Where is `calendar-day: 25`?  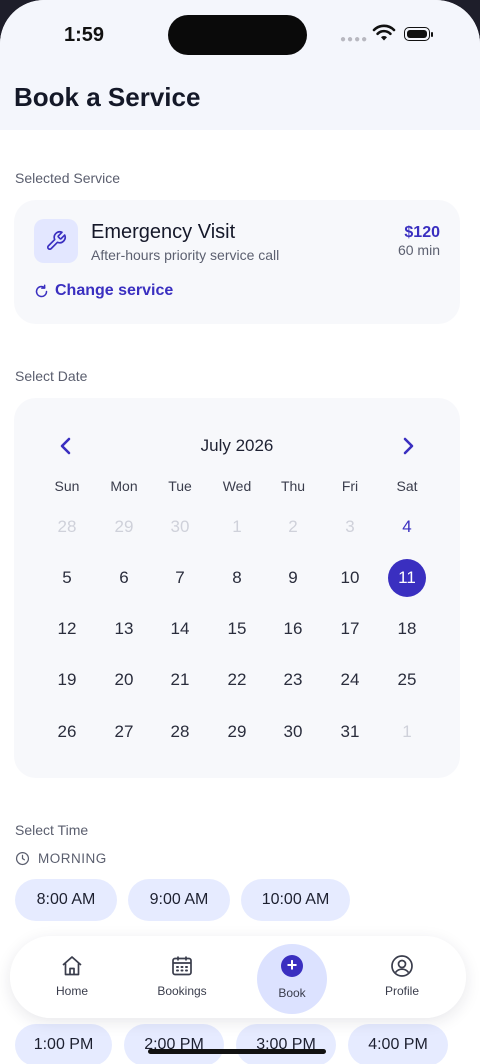 calendar-day: 25 is located at coordinates (407, 680).